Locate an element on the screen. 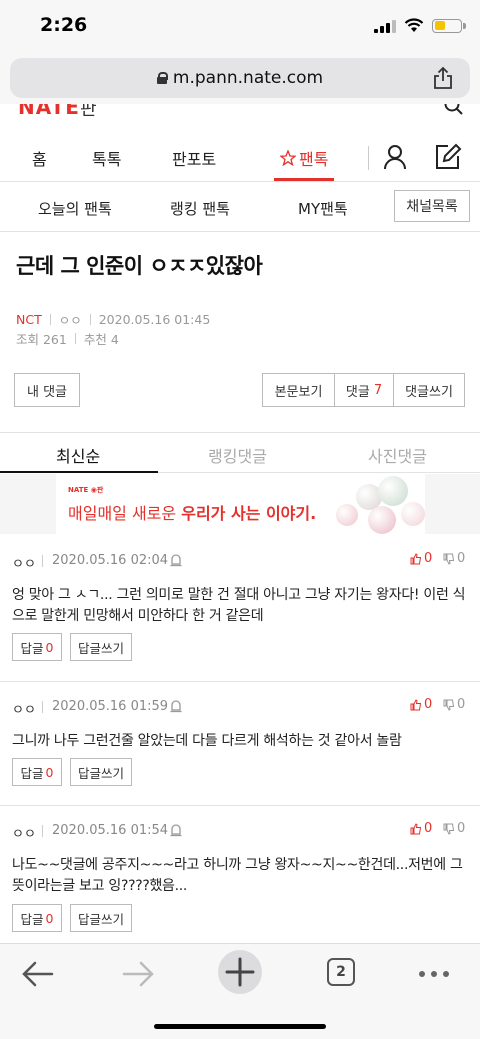 The image size is (480, 1039). nav-toktok: 톡톡 is located at coordinates (106, 158).